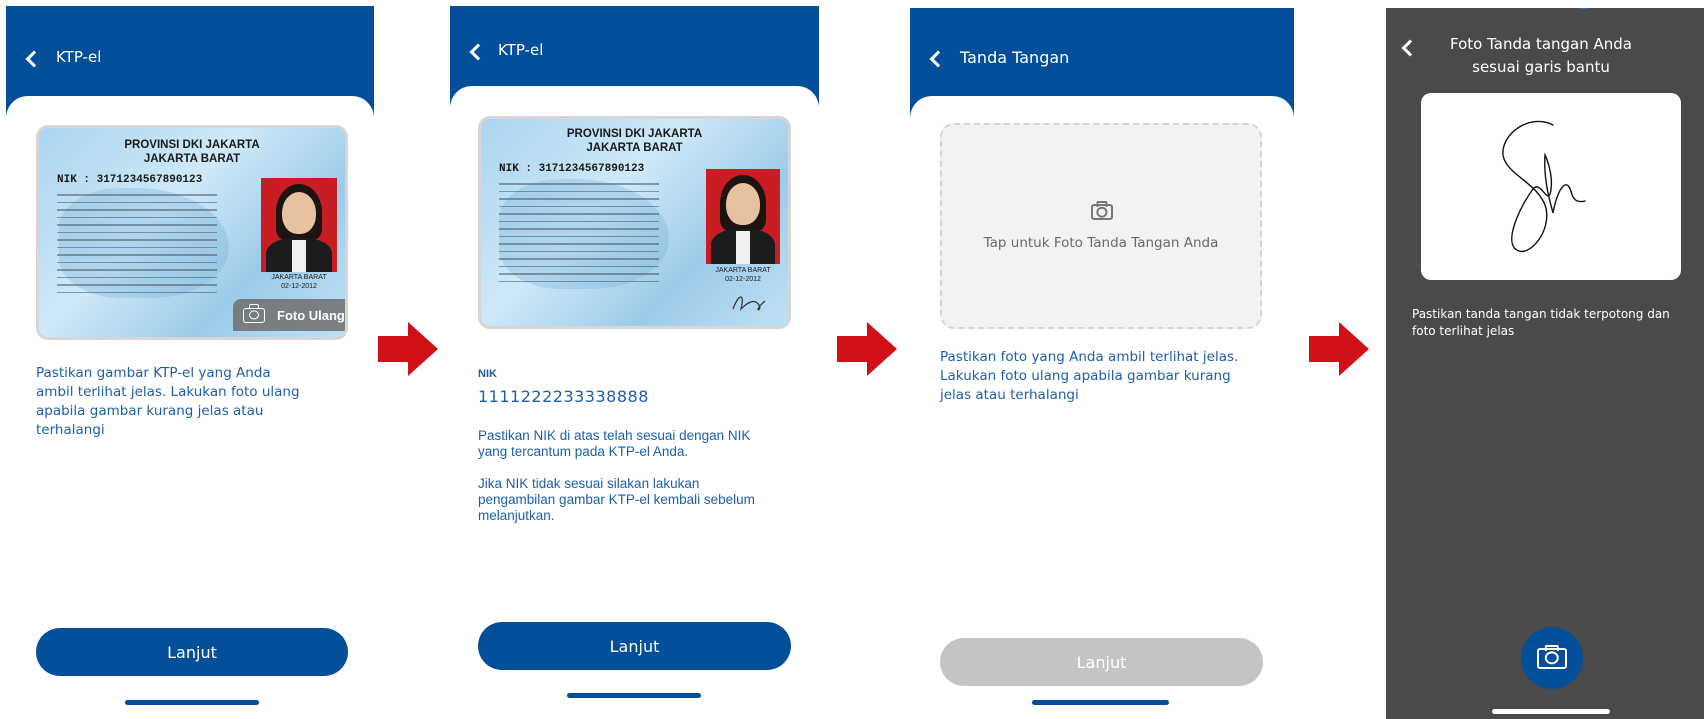  I want to click on tap-to-photo-text: Tap untuk Foto Tanda Tangan Anda, so click(1101, 243).